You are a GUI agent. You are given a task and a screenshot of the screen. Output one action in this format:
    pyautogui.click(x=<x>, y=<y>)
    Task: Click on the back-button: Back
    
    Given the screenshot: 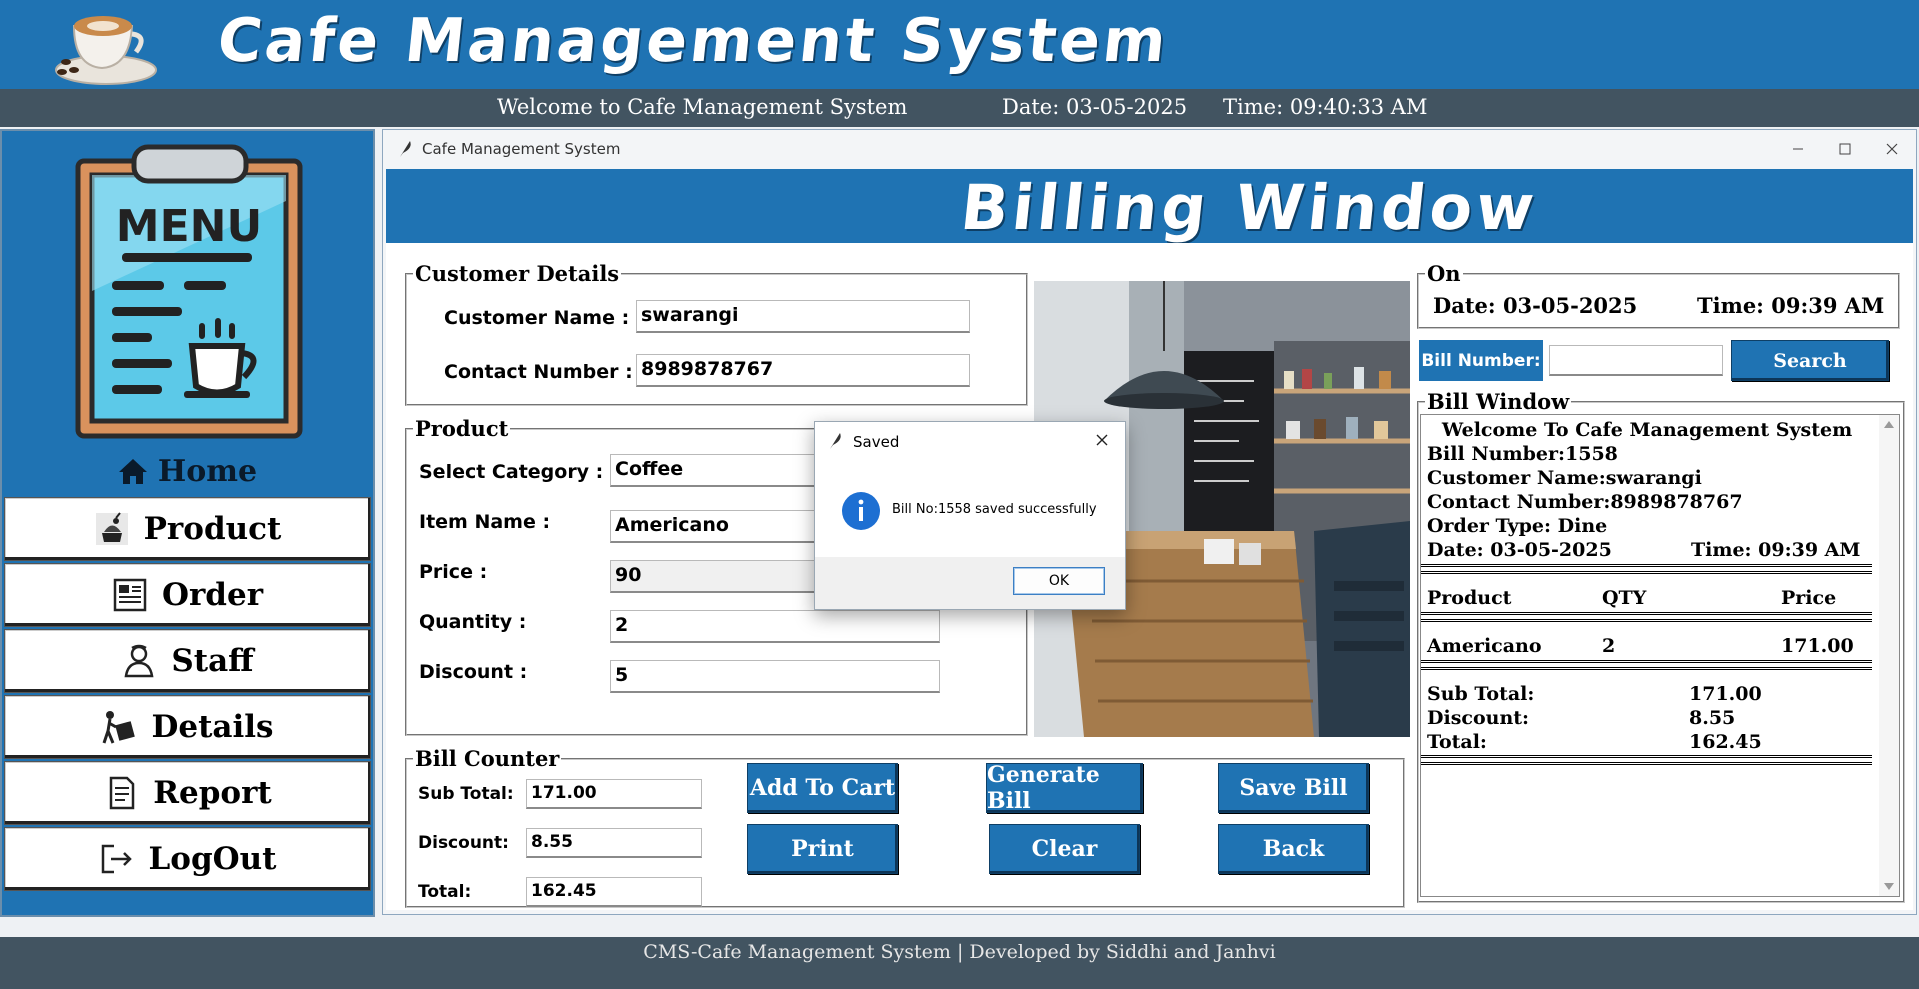 What is the action you would take?
    pyautogui.click(x=1293, y=849)
    